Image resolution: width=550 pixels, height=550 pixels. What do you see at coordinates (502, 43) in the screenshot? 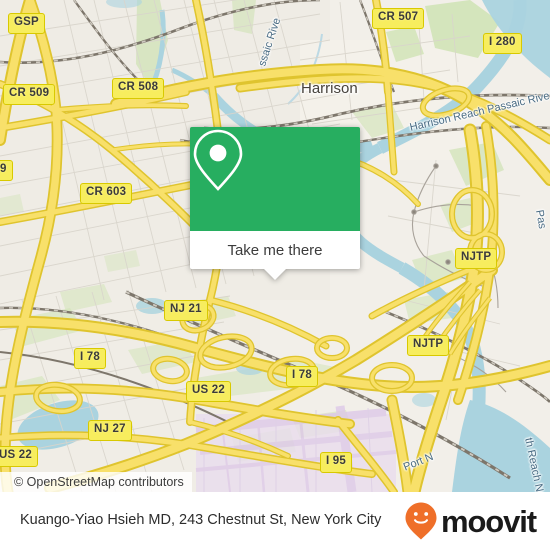
I see `road-shield: I 280` at bounding box center [502, 43].